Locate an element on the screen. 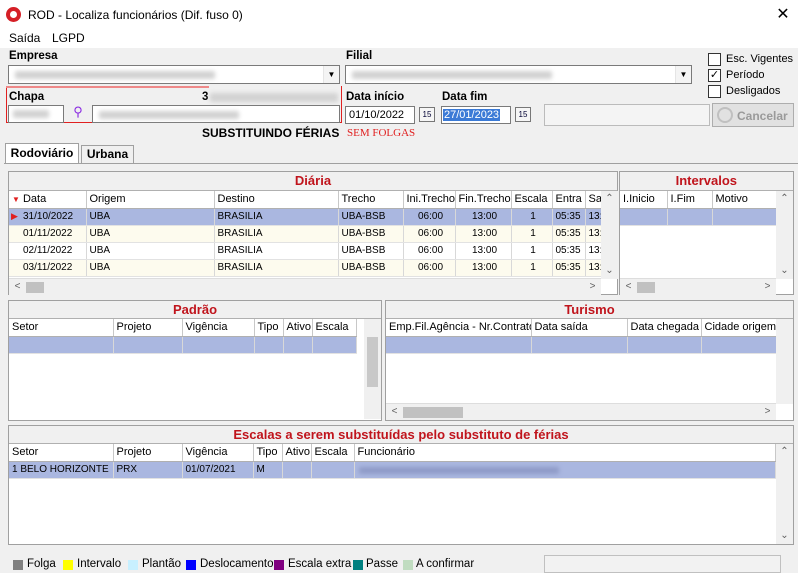 This screenshot has width=798, height=573. column-header: Emp.Fil.Agência - Nr.Contrato is located at coordinates (459, 328).